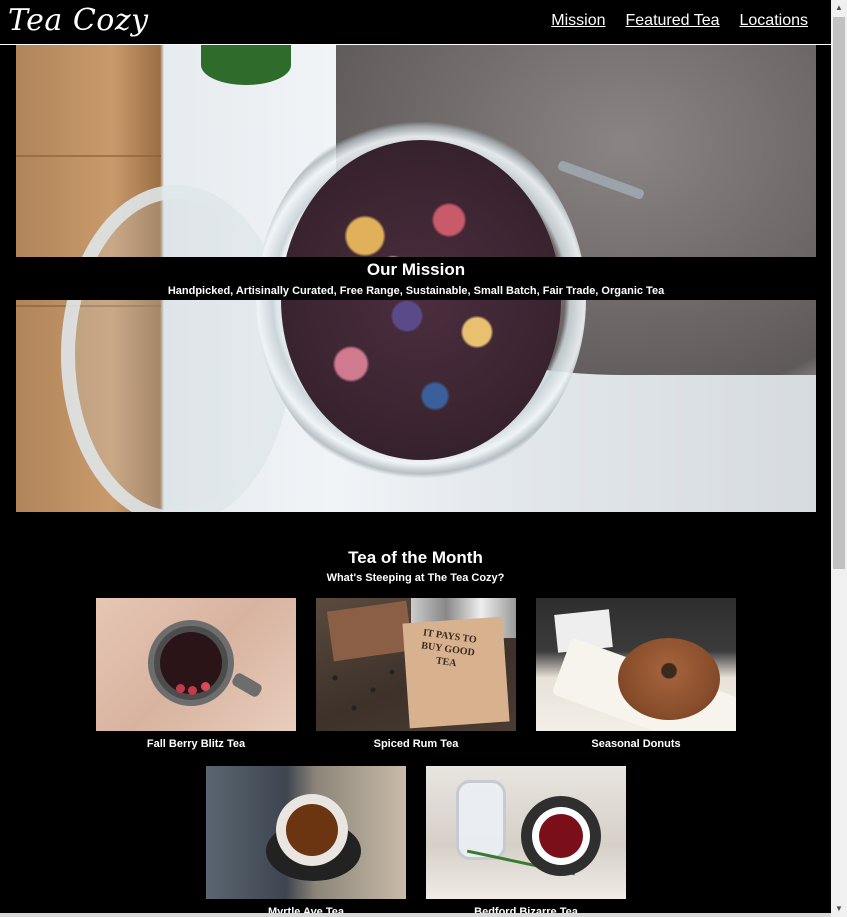 This screenshot has height=917, width=847. I want to click on site-logo: Tea Cozy, so click(78, 20).